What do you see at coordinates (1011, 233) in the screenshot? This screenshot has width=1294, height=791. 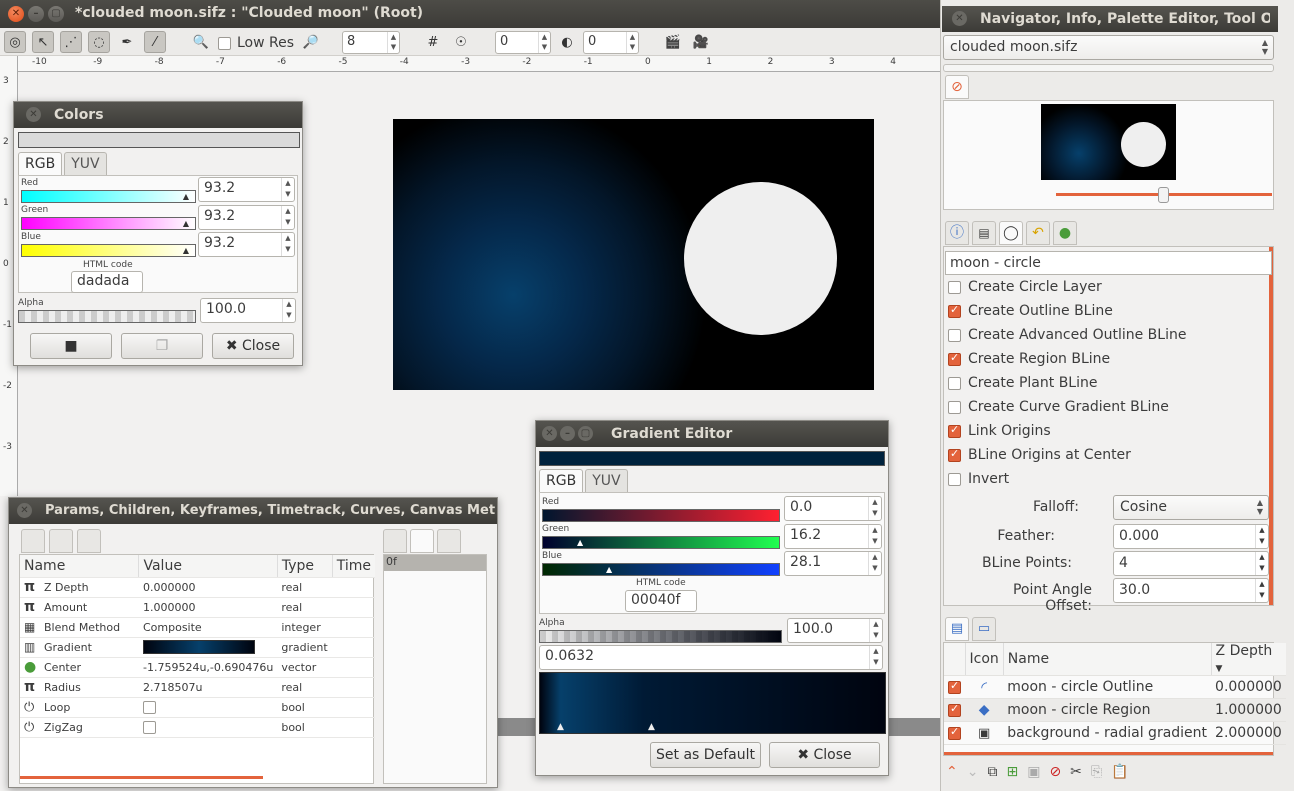 I see `tool-options-tab-icon: ◯` at bounding box center [1011, 233].